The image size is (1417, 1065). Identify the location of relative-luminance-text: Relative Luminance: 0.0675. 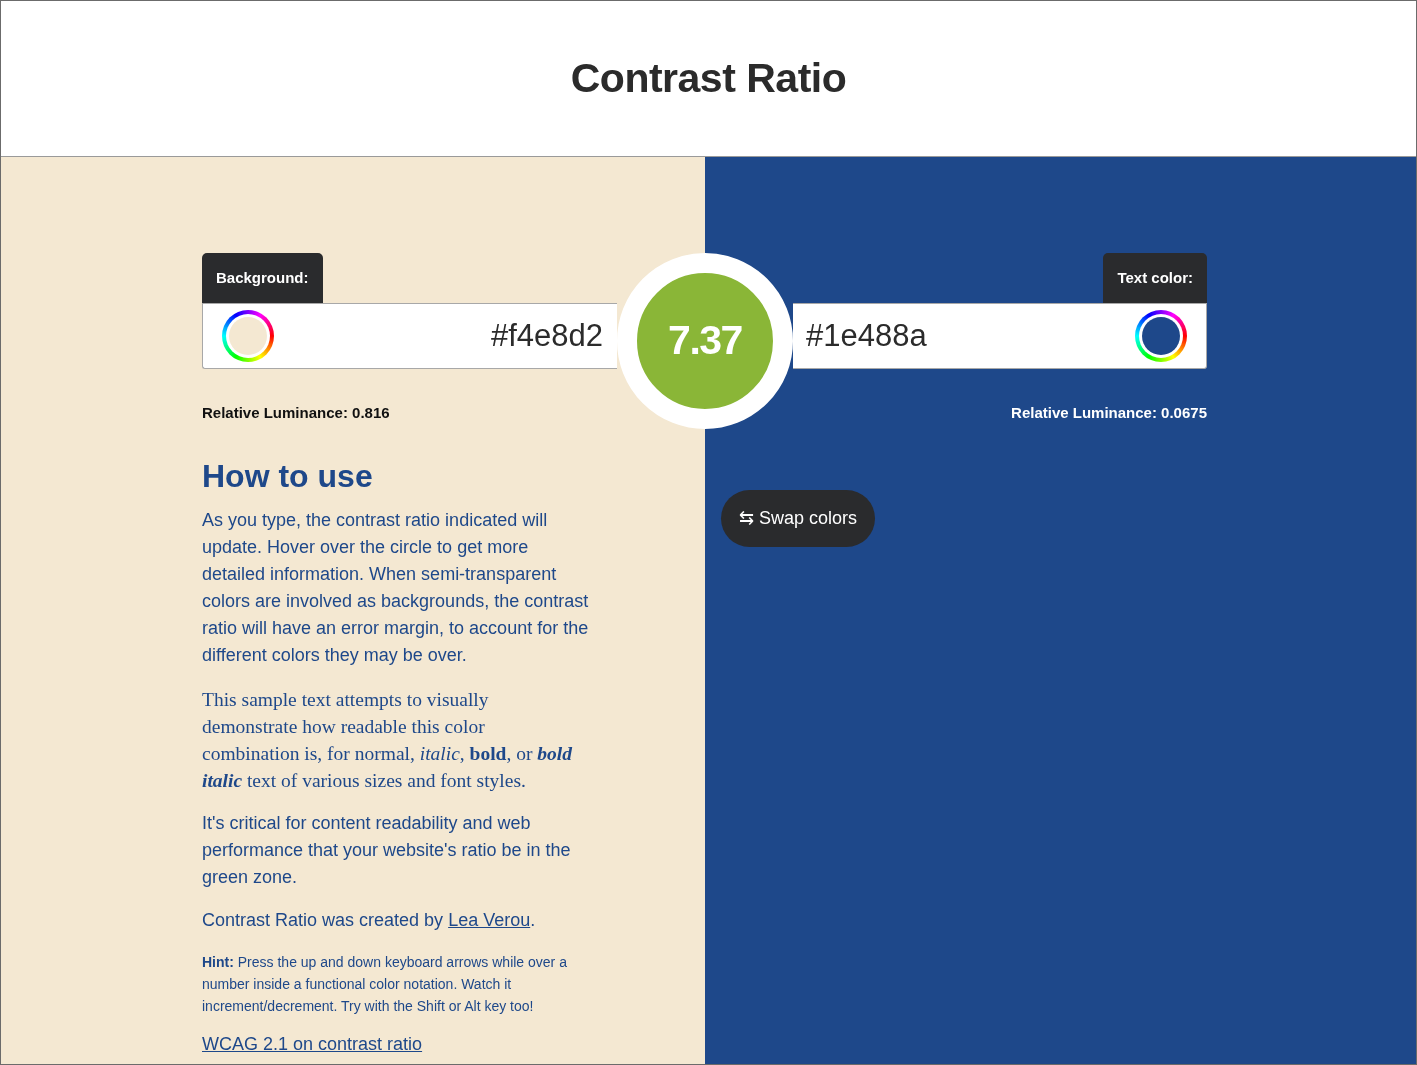
(1109, 413).